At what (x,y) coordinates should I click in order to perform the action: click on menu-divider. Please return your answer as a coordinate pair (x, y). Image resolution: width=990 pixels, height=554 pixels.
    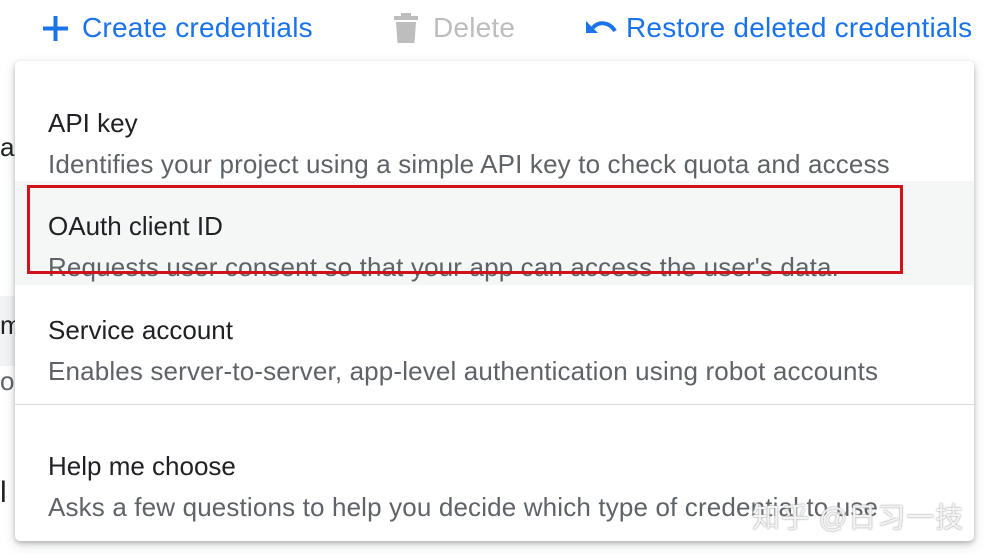
    Looking at the image, I should click on (494, 404).